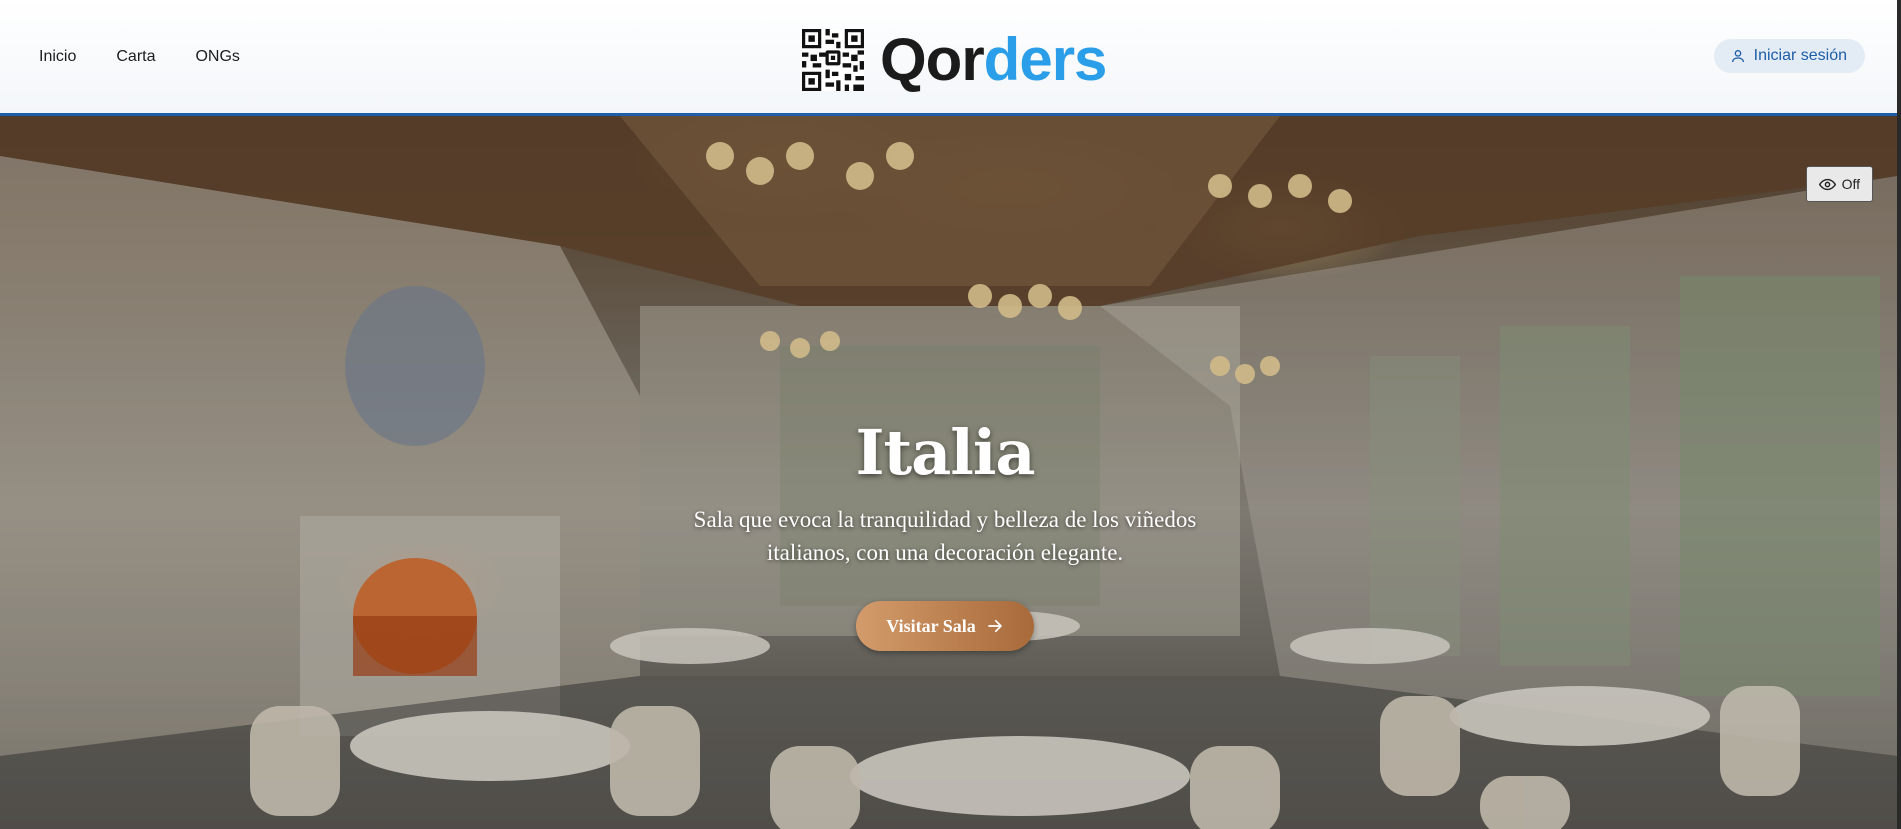  I want to click on site-header: Inicio Carta ONGs Qorders Iniciar sesión, so click(948, 58).